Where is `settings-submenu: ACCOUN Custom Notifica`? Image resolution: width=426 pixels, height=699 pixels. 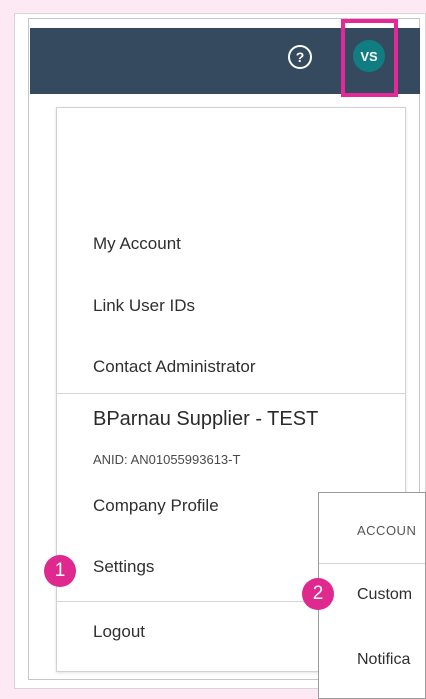 settings-submenu: ACCOUN Custom Notifica is located at coordinates (372, 595).